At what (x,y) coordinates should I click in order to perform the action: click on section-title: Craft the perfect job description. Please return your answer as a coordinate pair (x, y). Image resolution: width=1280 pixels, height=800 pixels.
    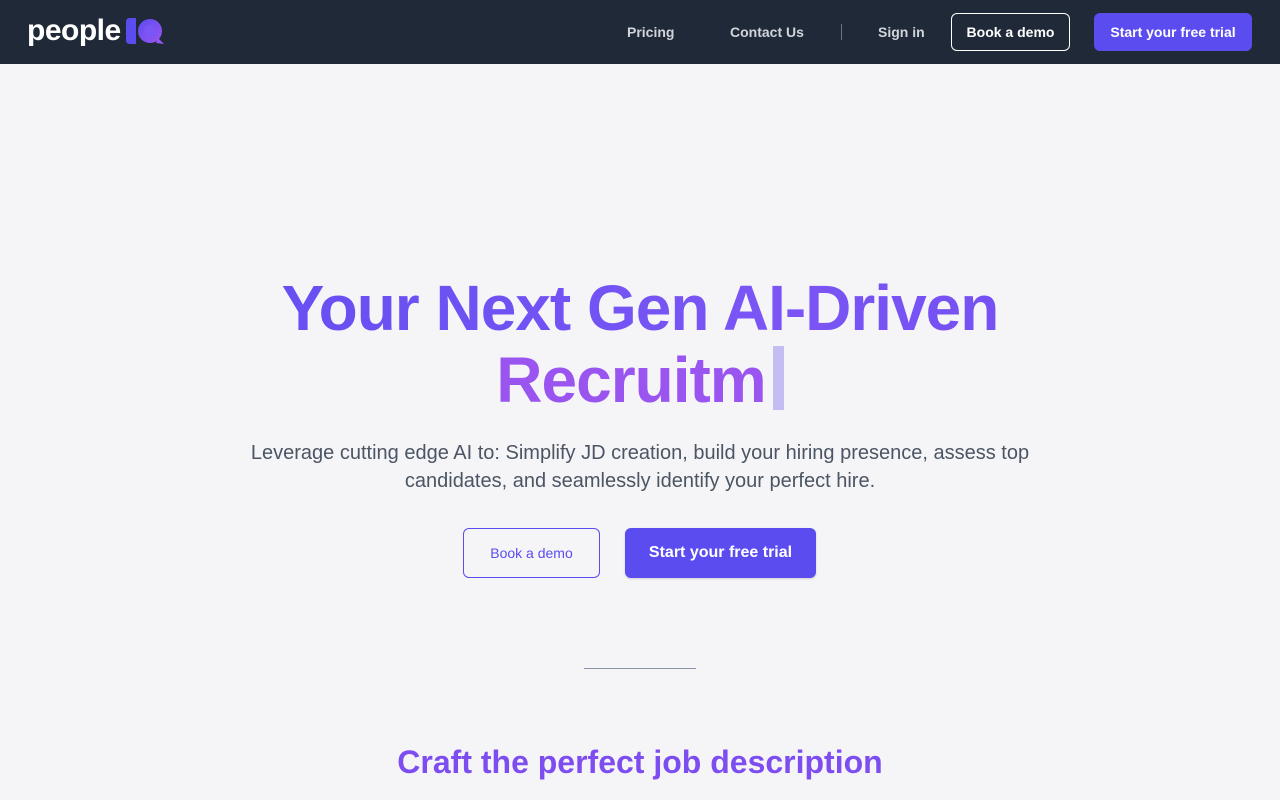
    Looking at the image, I should click on (640, 762).